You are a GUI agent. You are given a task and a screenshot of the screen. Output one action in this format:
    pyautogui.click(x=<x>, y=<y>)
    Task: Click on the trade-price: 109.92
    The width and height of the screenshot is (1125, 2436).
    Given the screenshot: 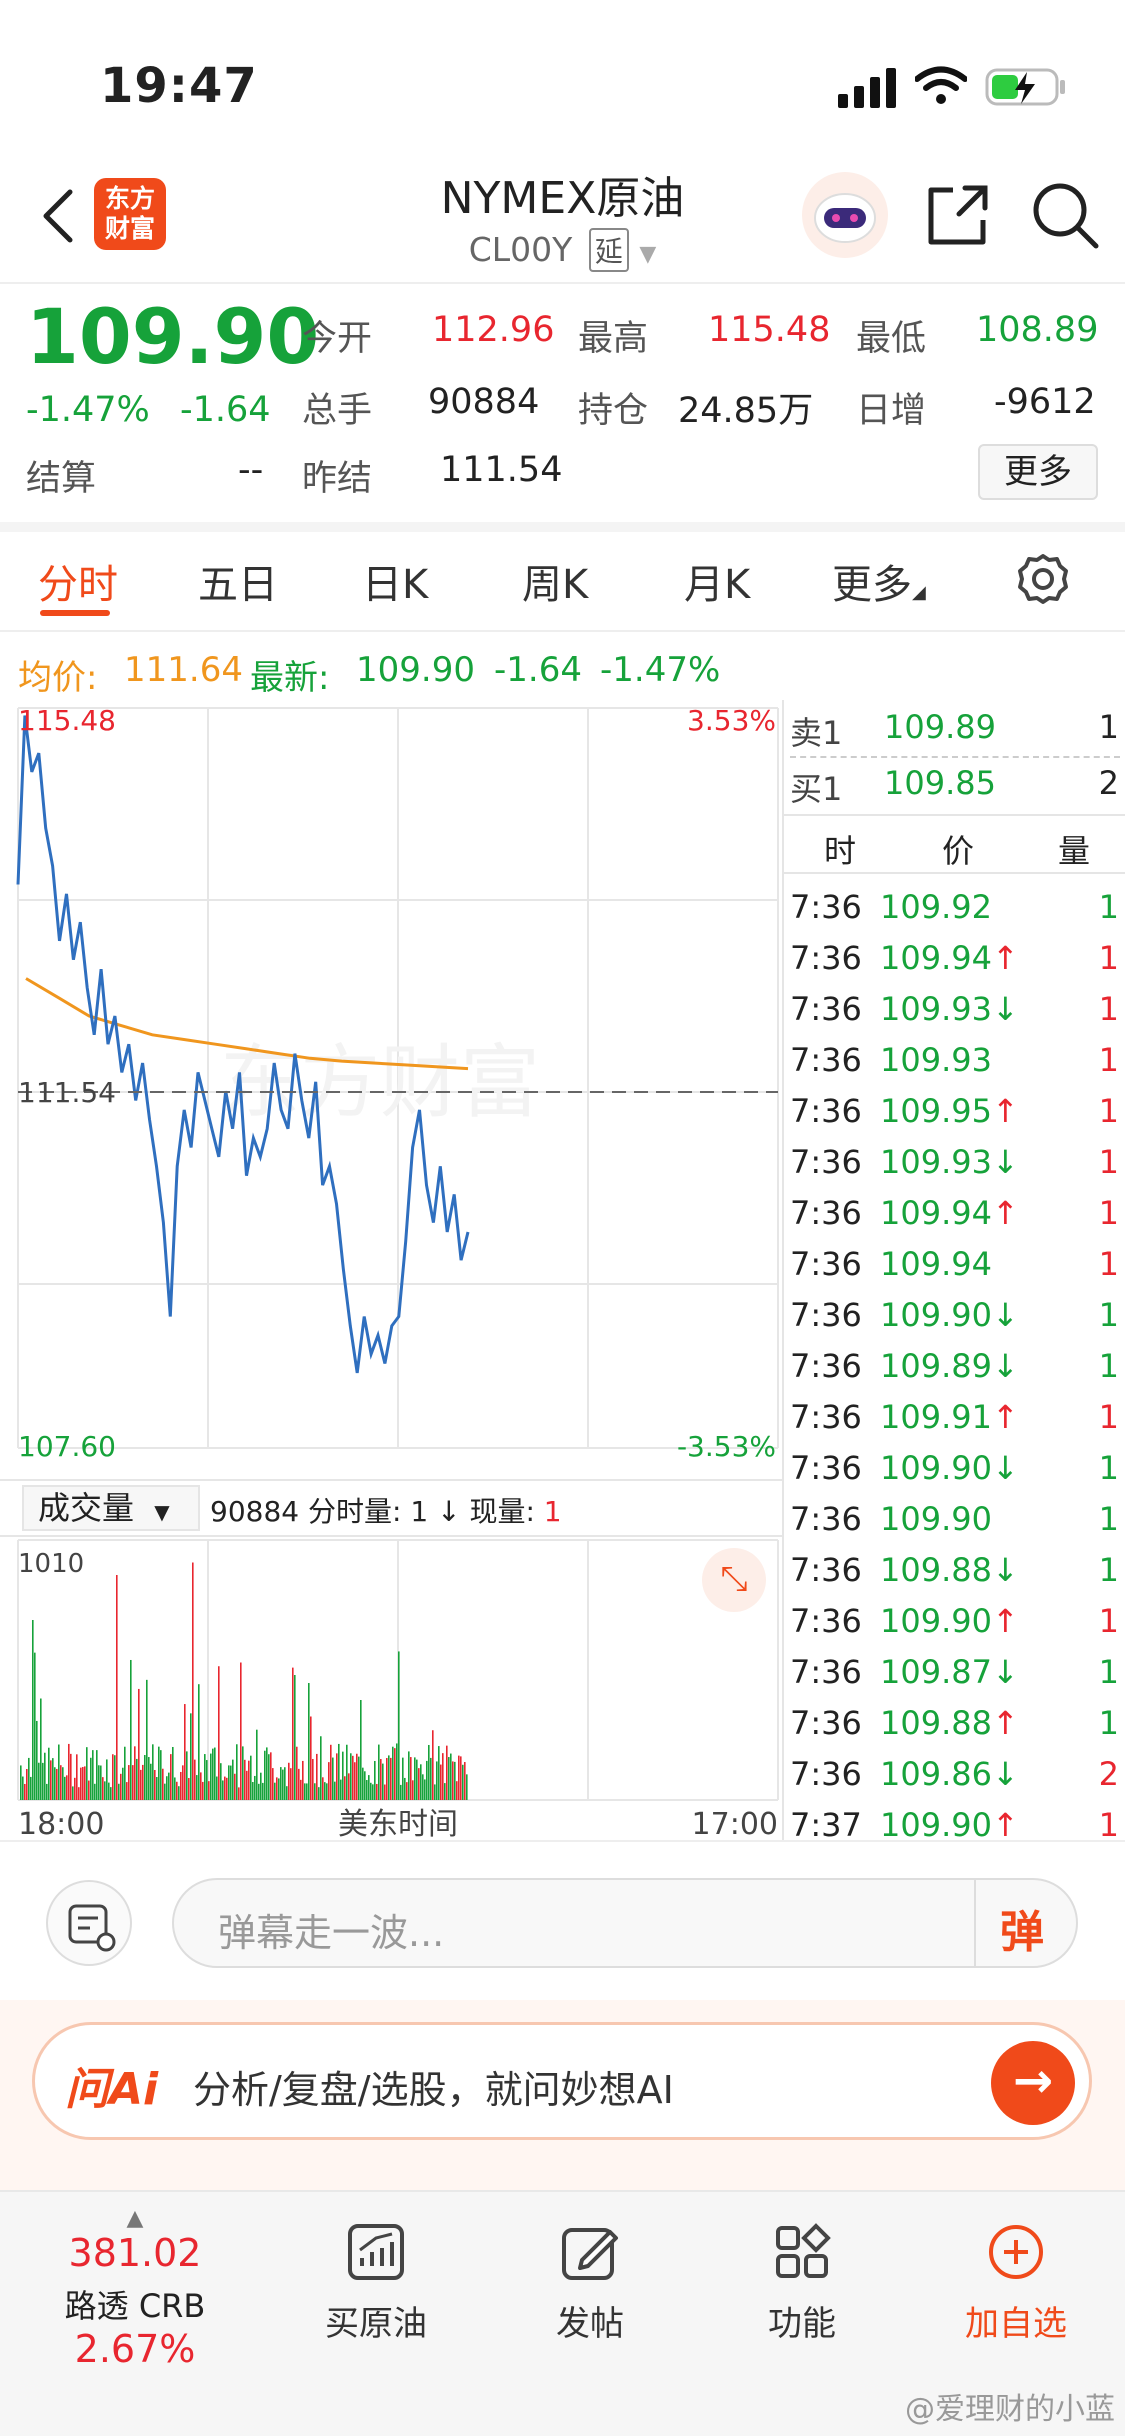 What is the action you would take?
    pyautogui.click(x=936, y=907)
    